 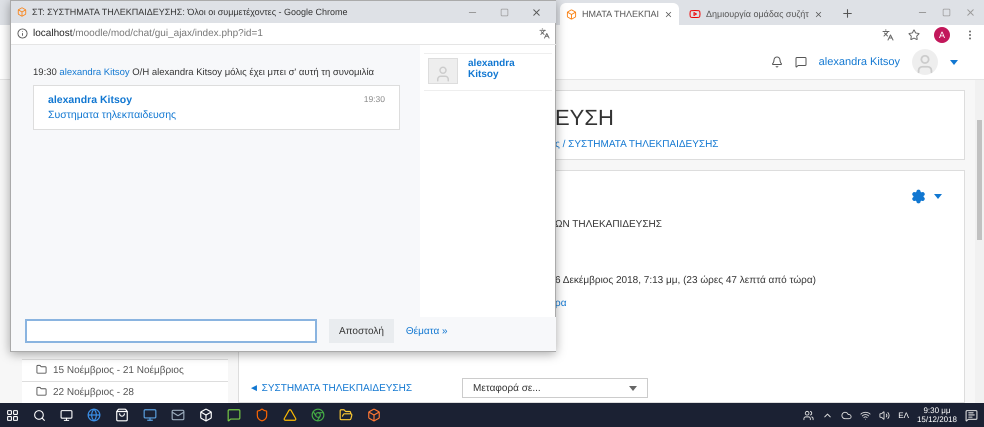 What do you see at coordinates (374, 415) in the screenshot?
I see `box-icon` at bounding box center [374, 415].